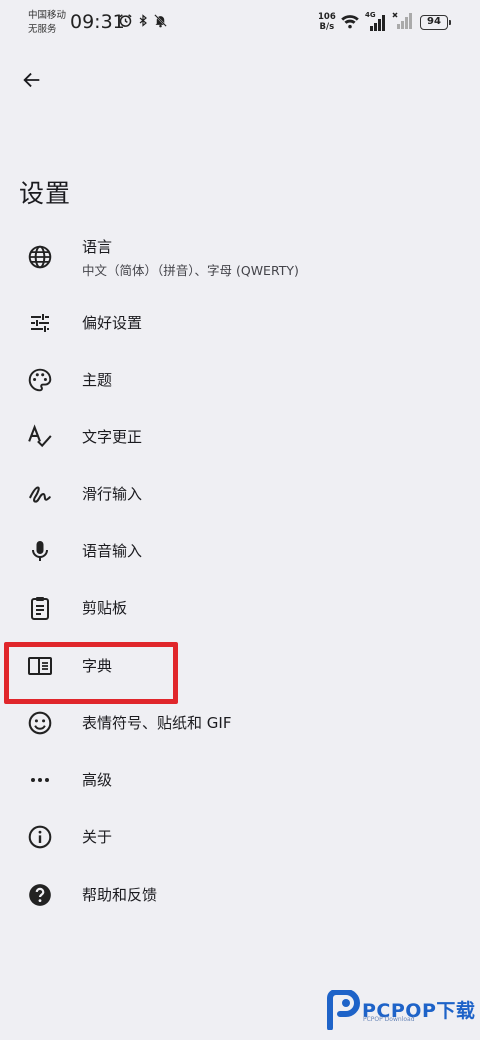  Describe the element at coordinates (350, 23) in the screenshot. I see `wifi-icon` at that location.